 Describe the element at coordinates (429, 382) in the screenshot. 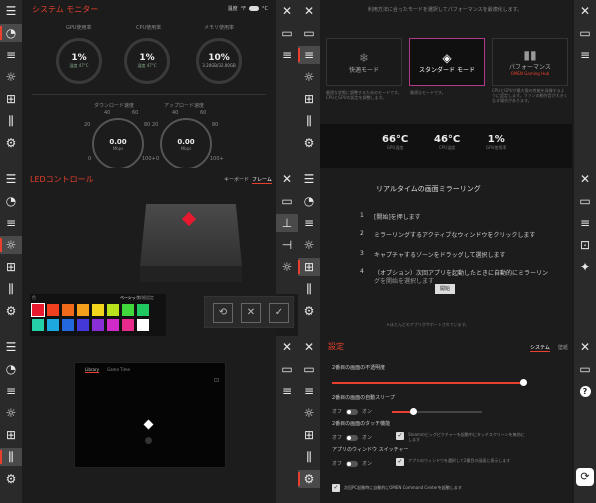

I see `opacity-slider` at that location.